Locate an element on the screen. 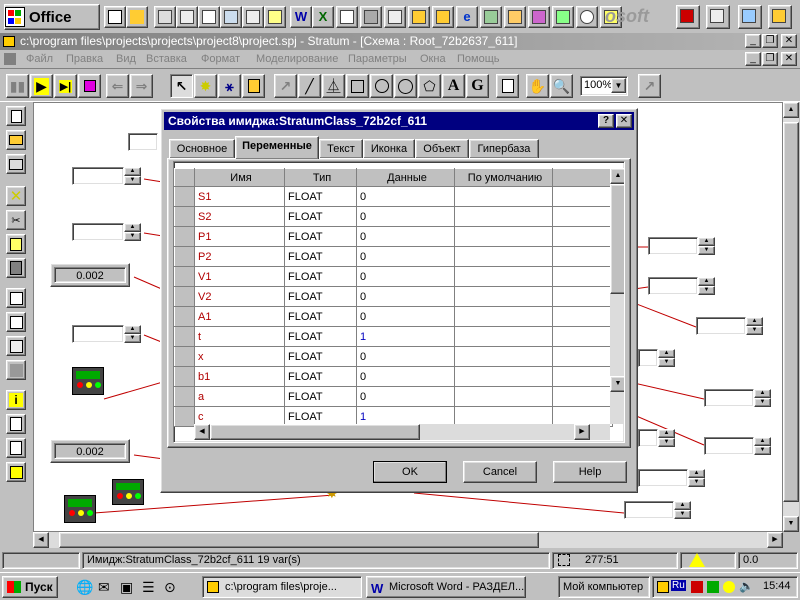  cut-button: ✂ is located at coordinates (16, 220).